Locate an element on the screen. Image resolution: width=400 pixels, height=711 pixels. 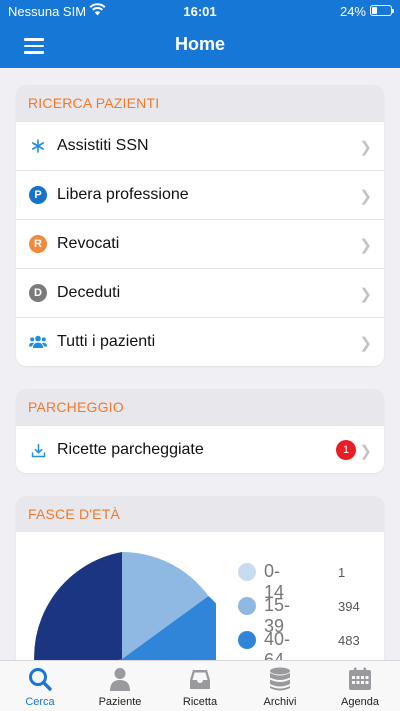
row-label: Libera professione is located at coordinates (123, 194).